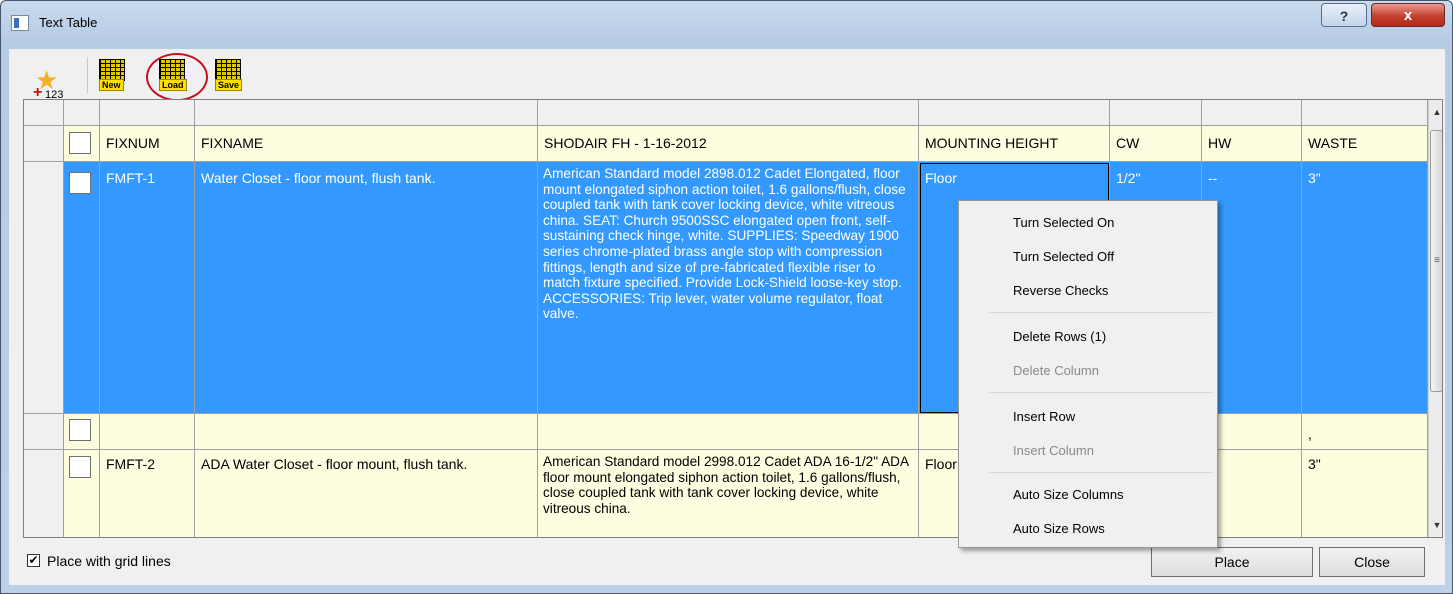 Image resolution: width=1453 pixels, height=594 pixels. What do you see at coordinates (728, 432) in the screenshot?
I see `cell-description` at bounding box center [728, 432].